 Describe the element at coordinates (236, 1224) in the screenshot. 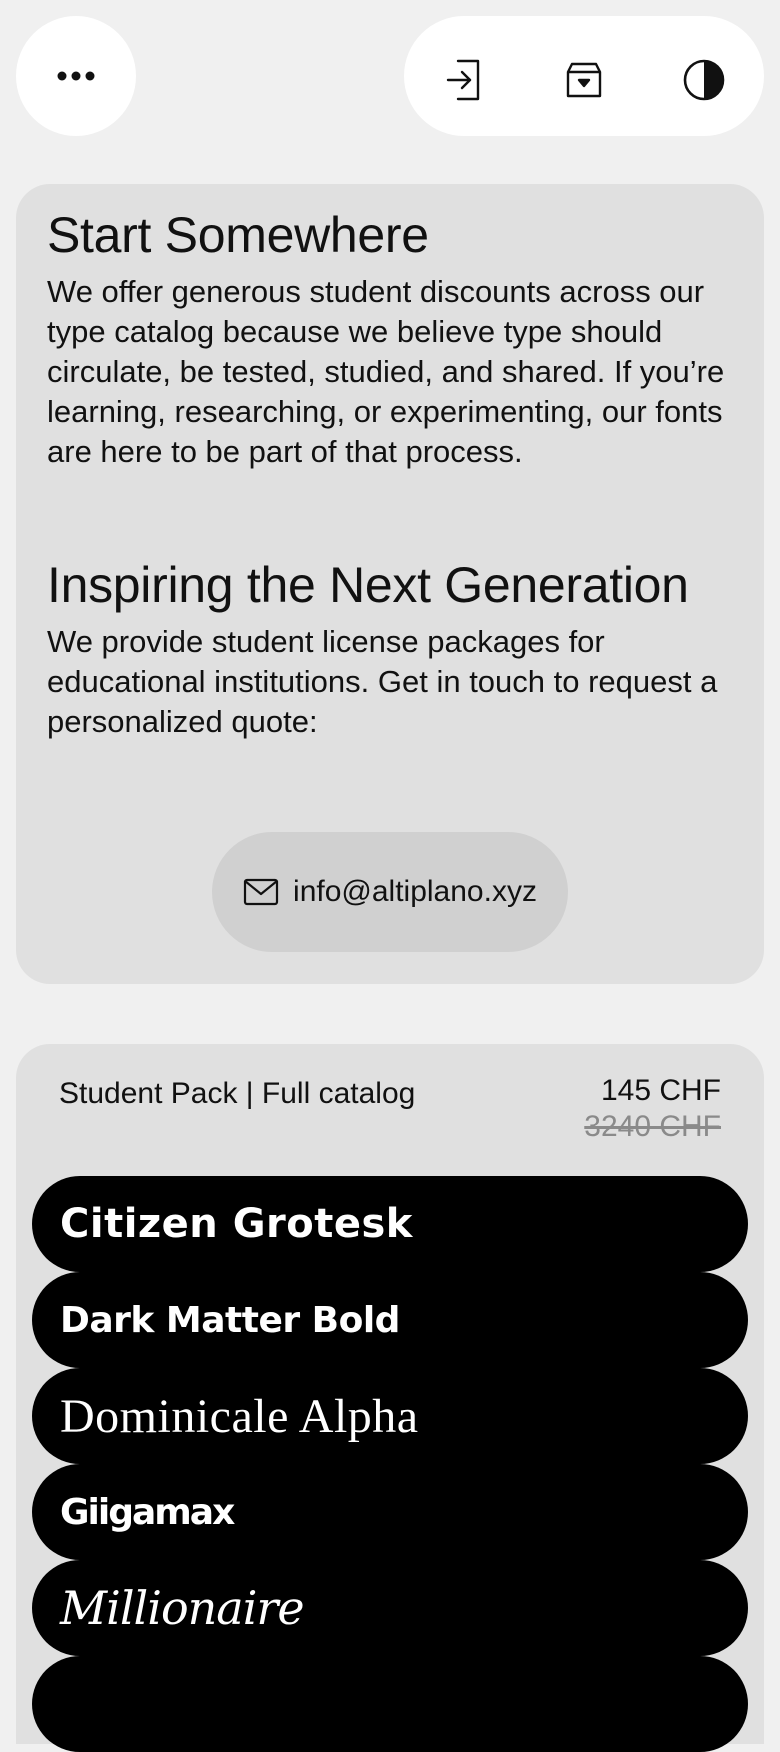

I see `font-name: Citizen Grotesk` at that location.